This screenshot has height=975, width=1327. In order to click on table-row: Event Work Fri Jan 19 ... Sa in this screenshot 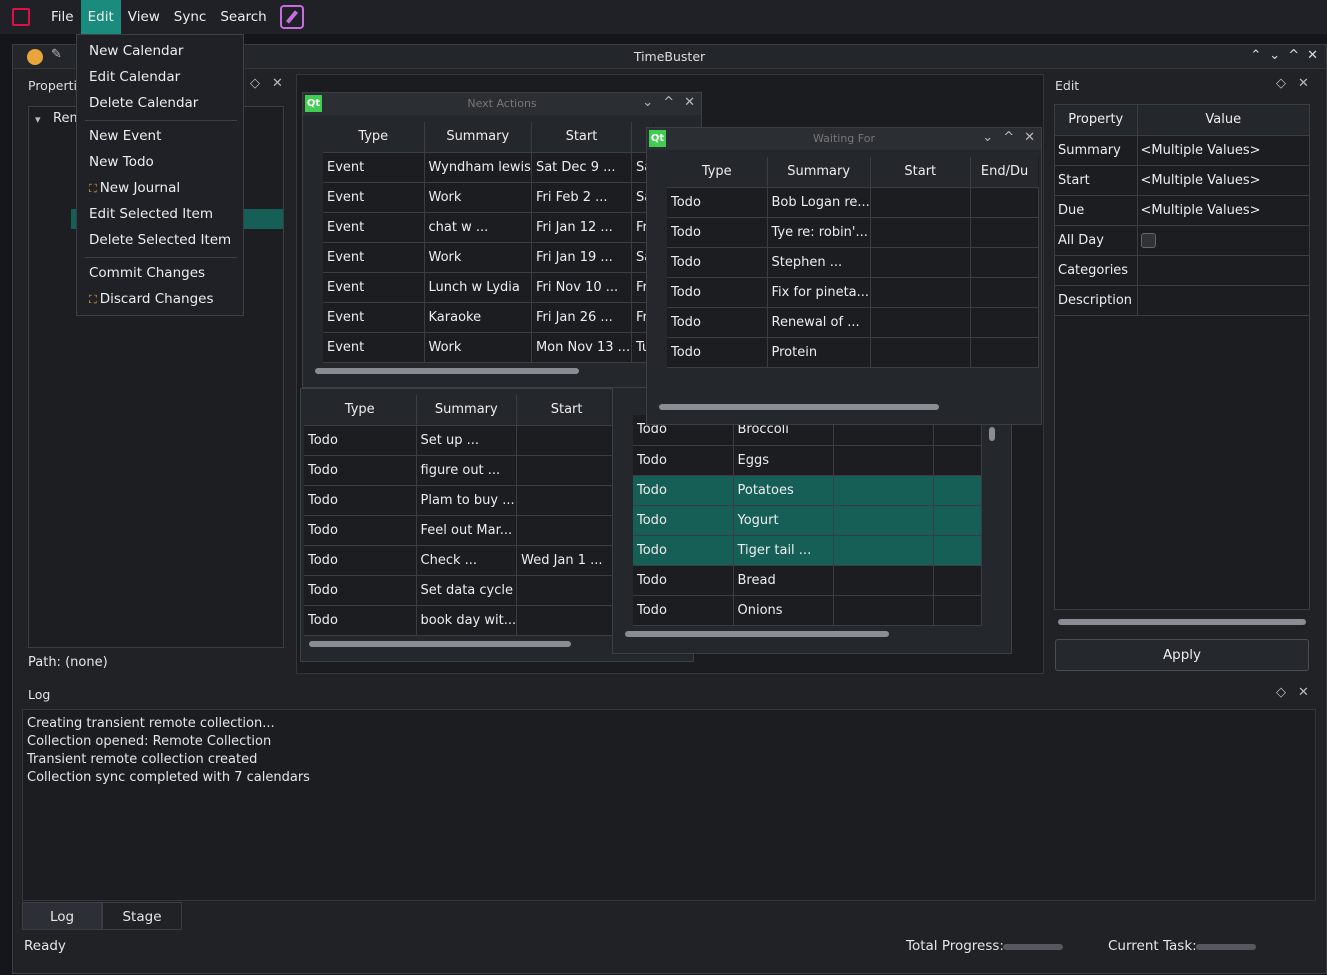, I will do `click(488, 257)`.